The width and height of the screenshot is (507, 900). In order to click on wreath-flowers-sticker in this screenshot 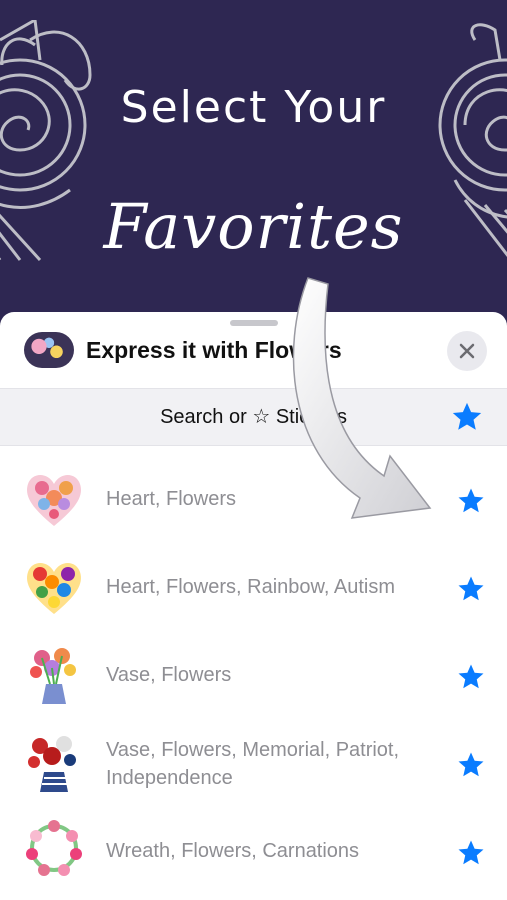, I will do `click(54, 848)`.